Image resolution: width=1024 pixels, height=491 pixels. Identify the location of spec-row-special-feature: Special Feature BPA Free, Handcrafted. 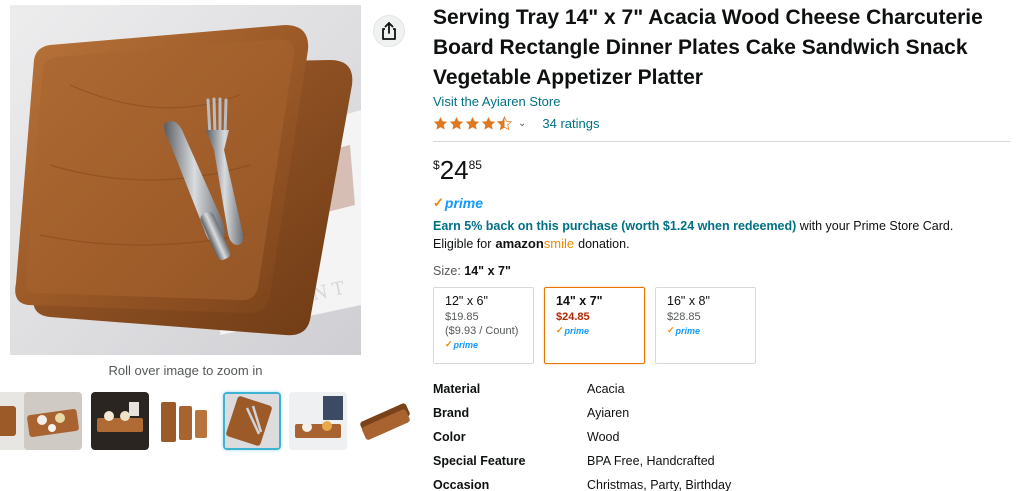
(723, 461).